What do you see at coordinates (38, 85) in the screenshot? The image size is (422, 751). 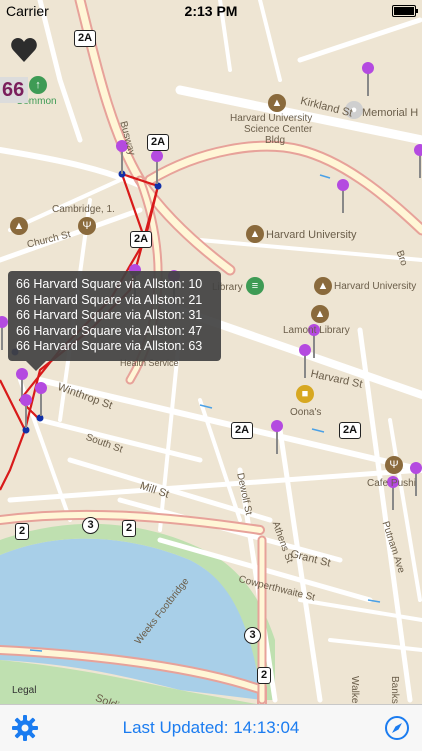 I see `park-poi-icon: ↑` at bounding box center [38, 85].